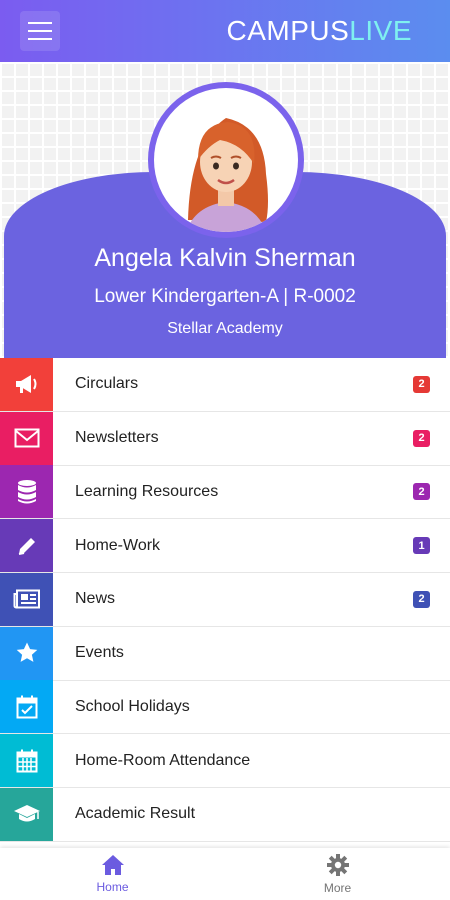 The image size is (450, 900). I want to click on menu-item-label: Home-Room Attendance, so click(163, 760).